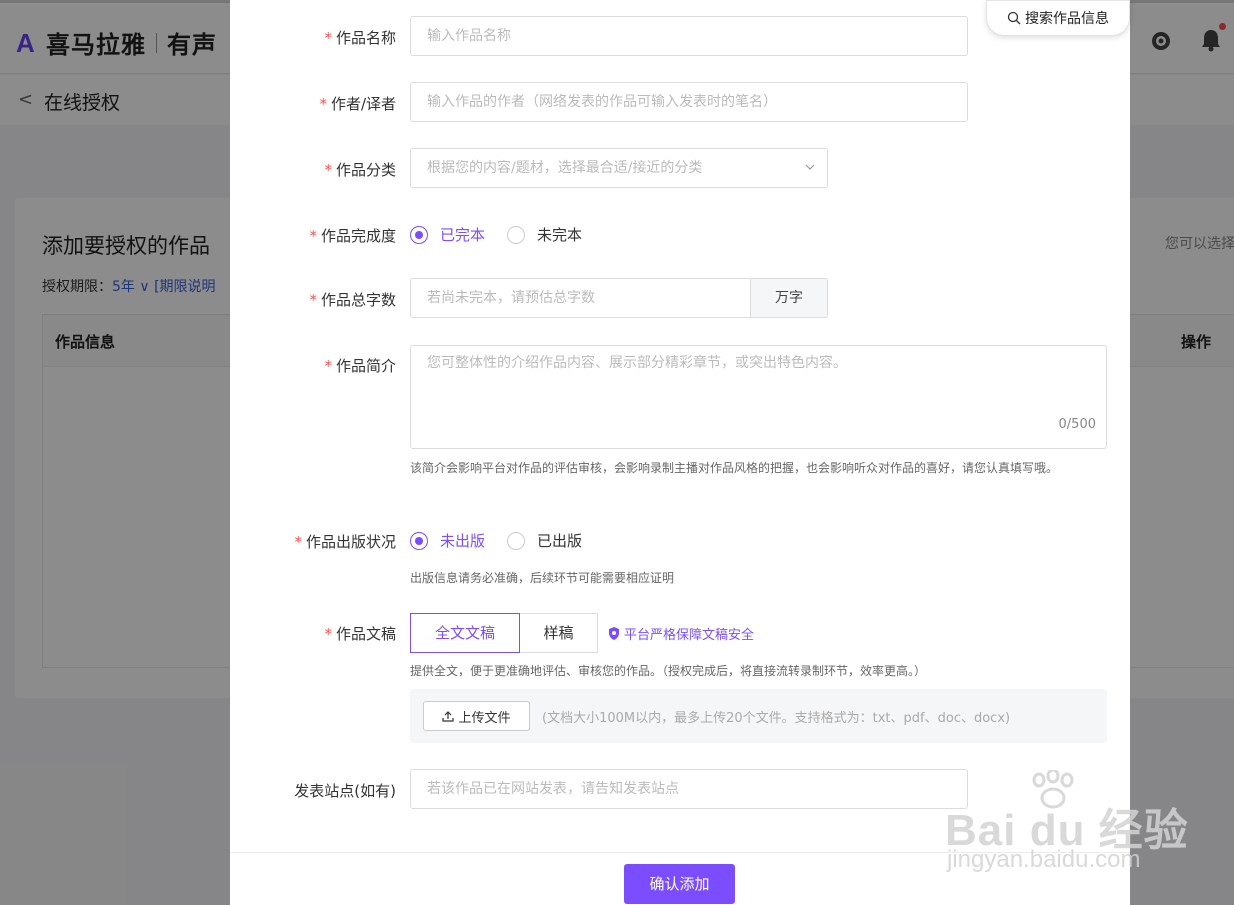 This screenshot has height=905, width=1234. Describe the element at coordinates (345, 542) in the screenshot. I see `field-label: * 作品出版状况` at that location.